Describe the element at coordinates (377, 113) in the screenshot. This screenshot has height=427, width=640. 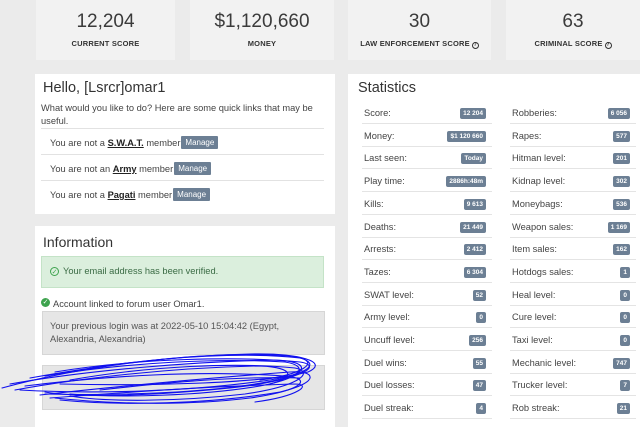
I see `stat-label: Score:` at that location.